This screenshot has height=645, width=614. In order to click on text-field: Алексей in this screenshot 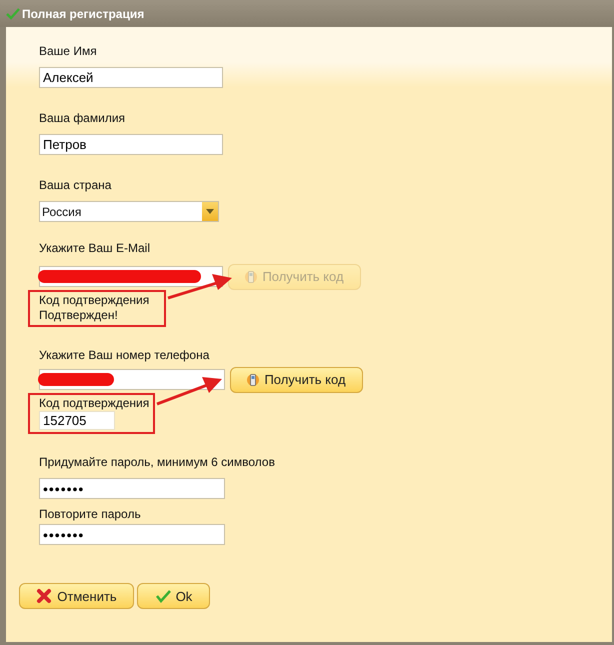, I will do `click(131, 77)`.